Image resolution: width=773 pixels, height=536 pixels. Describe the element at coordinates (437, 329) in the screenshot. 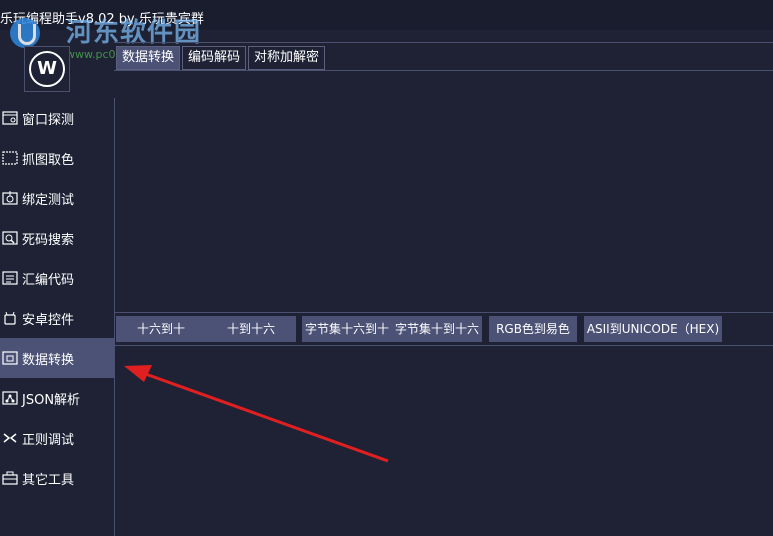

I see `bytes-dec-to-hex-button: 字节集十到十六` at that location.